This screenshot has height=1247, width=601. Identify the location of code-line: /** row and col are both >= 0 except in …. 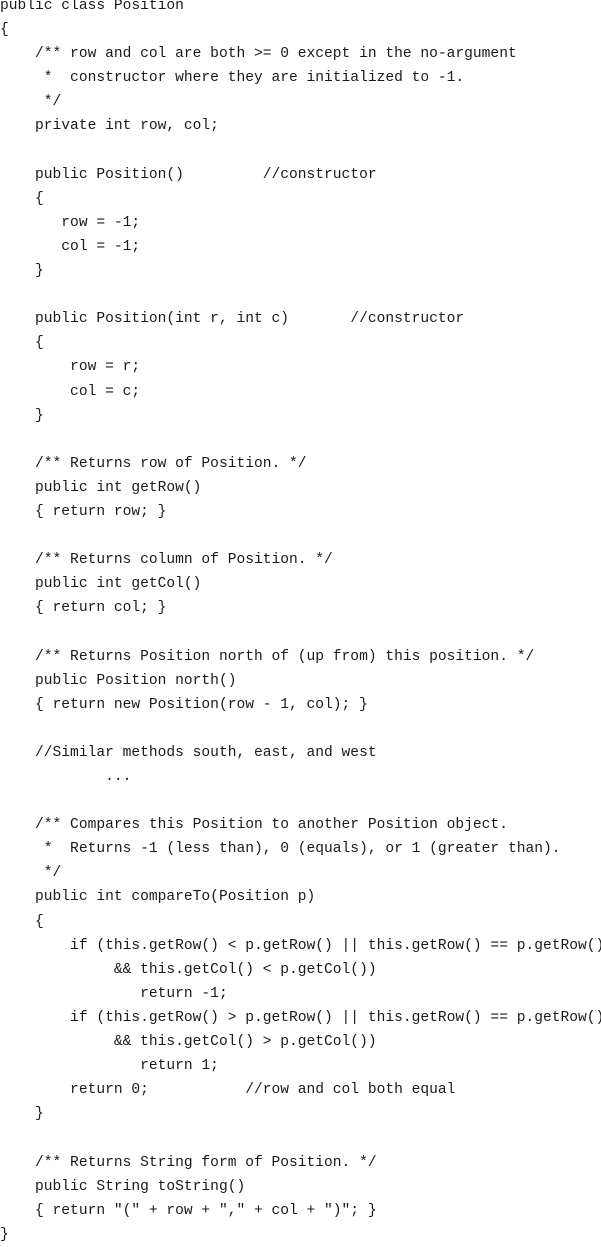
(258, 54).